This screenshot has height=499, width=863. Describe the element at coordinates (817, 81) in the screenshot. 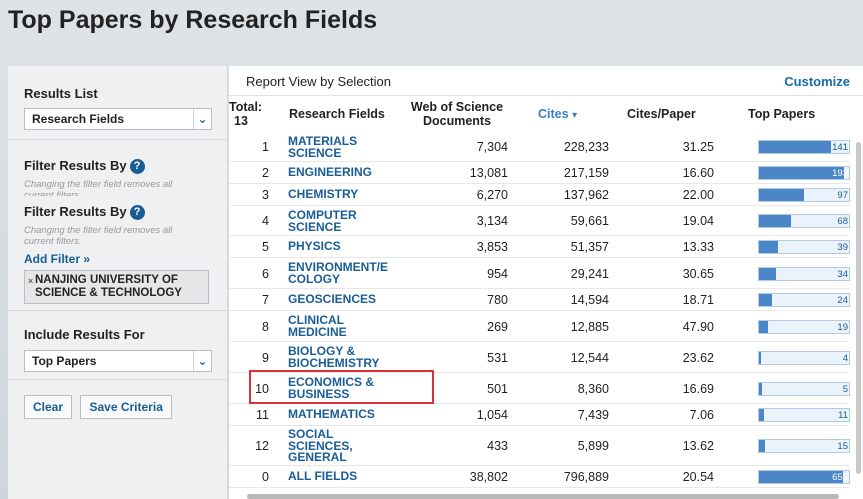

I see `customize-link: Customize` at that location.